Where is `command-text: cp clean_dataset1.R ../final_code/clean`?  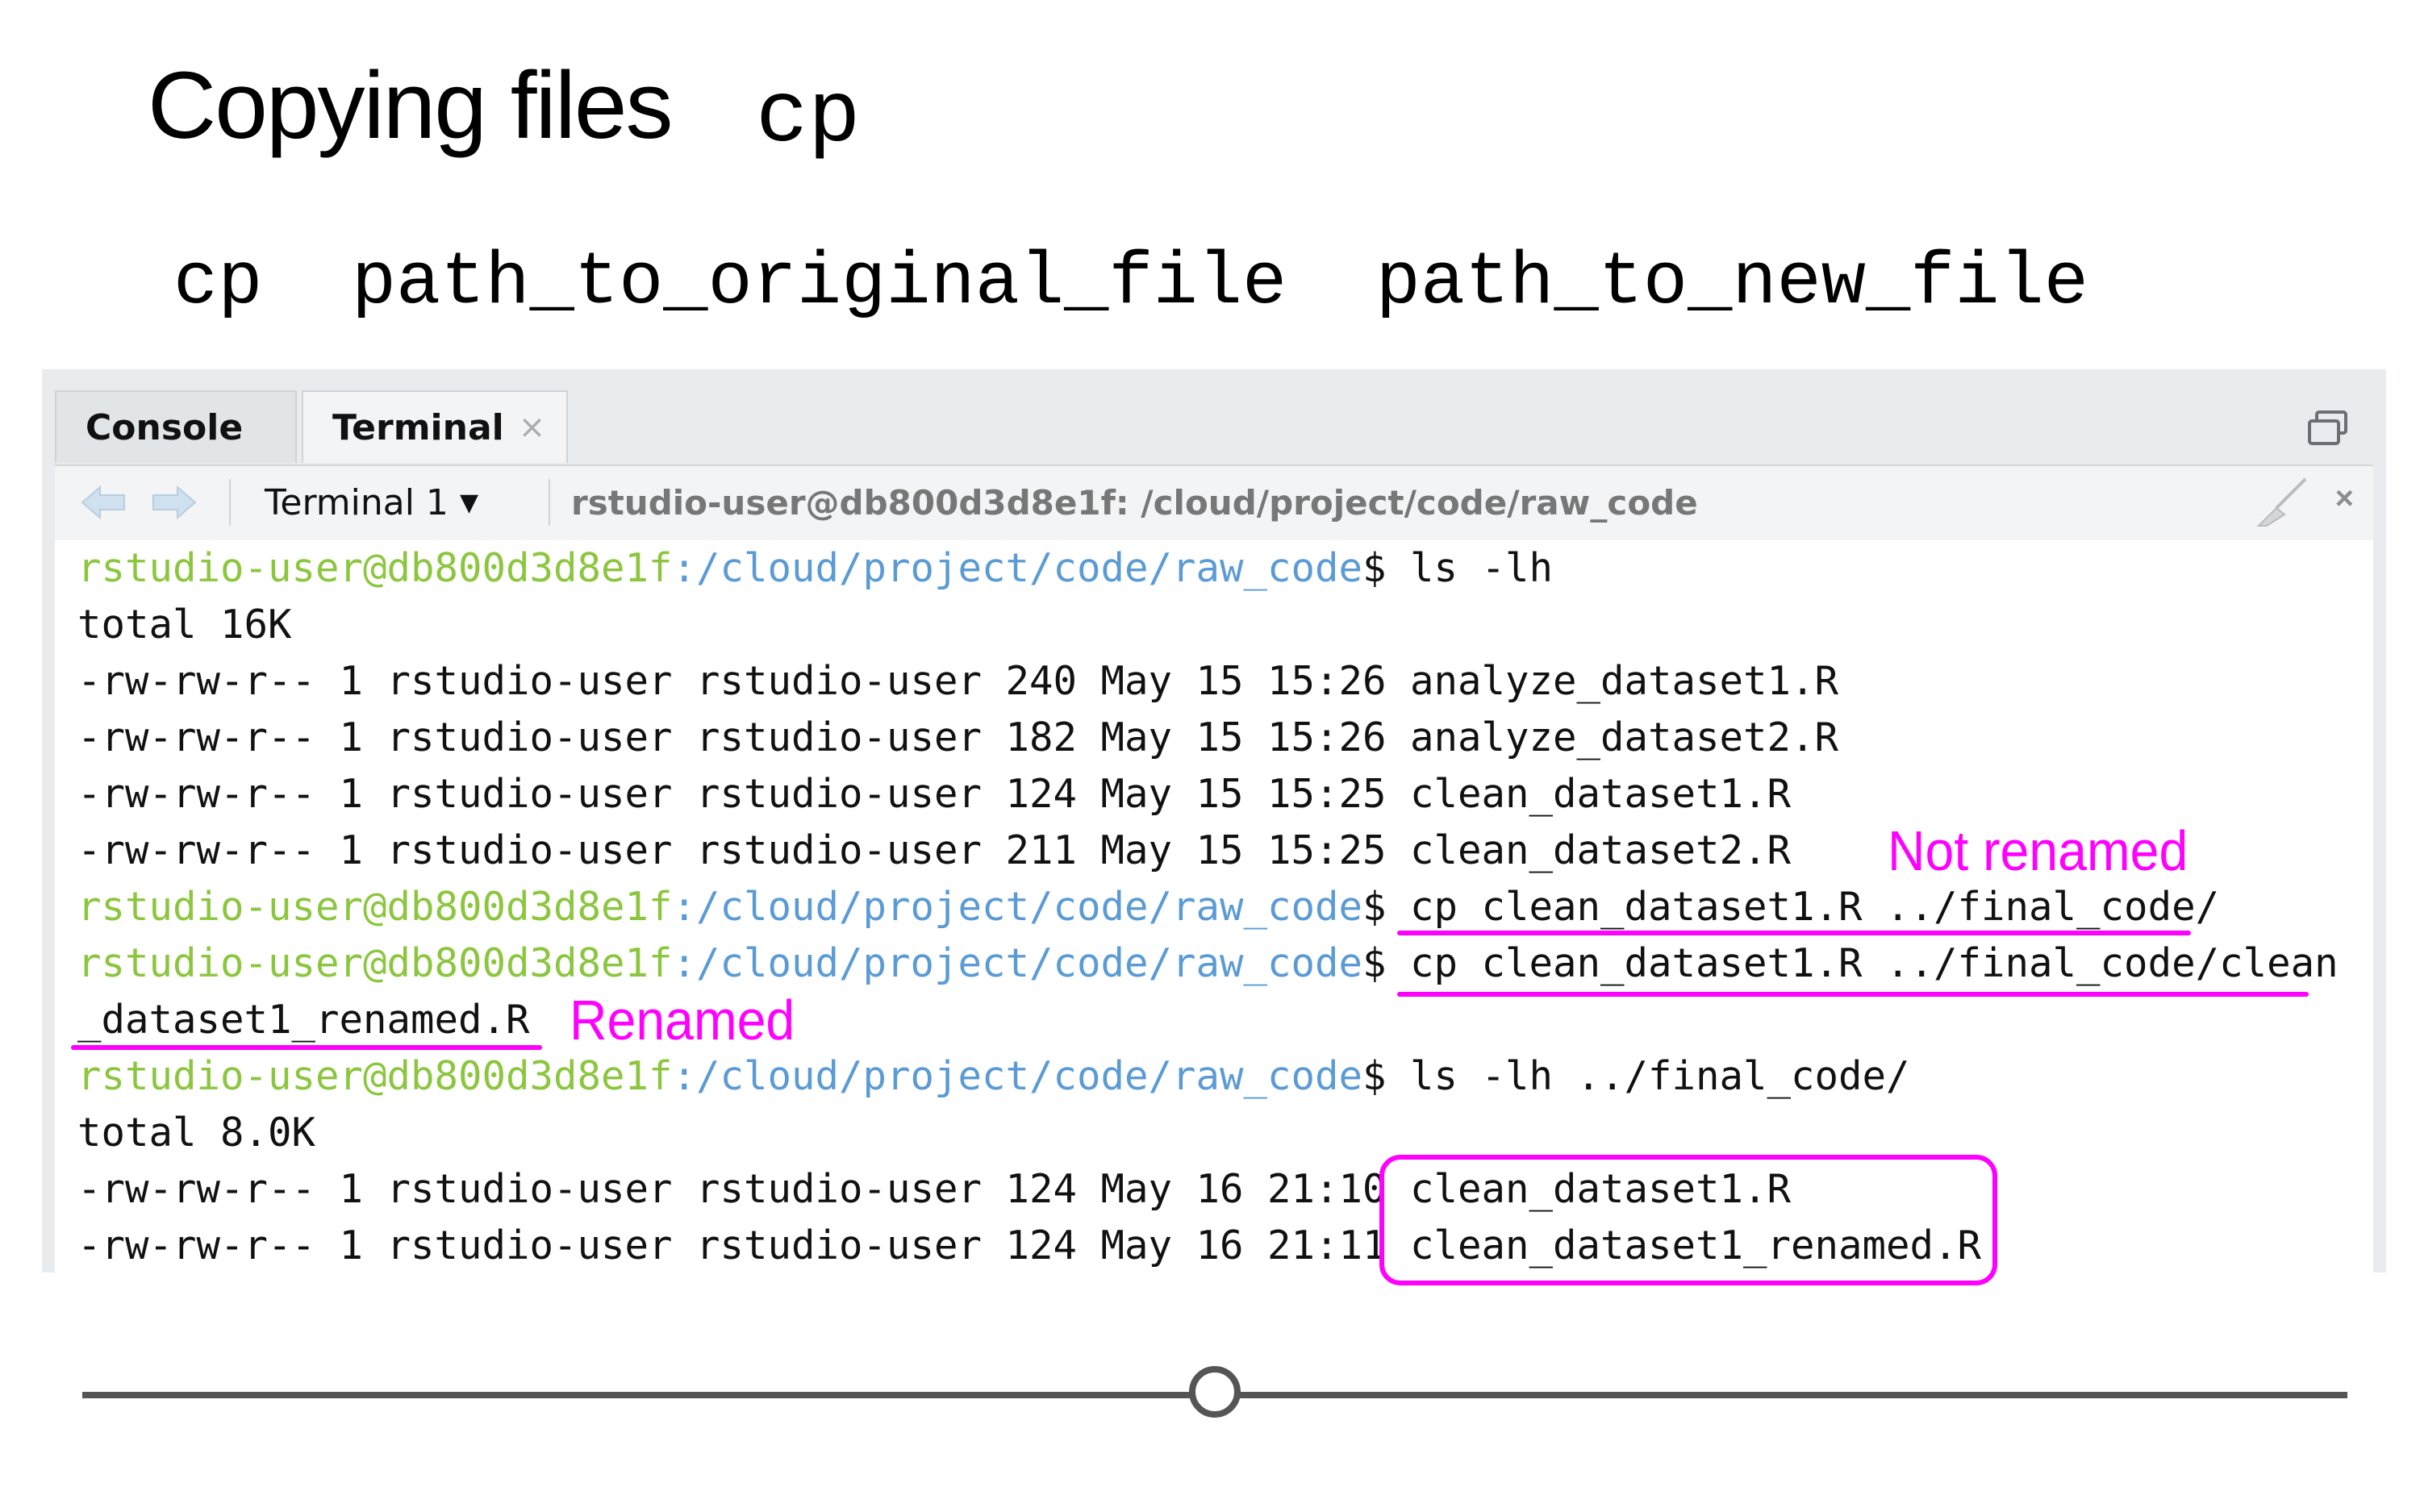 command-text: cp clean_dataset1.R ../final_code/clean is located at coordinates (1862, 963).